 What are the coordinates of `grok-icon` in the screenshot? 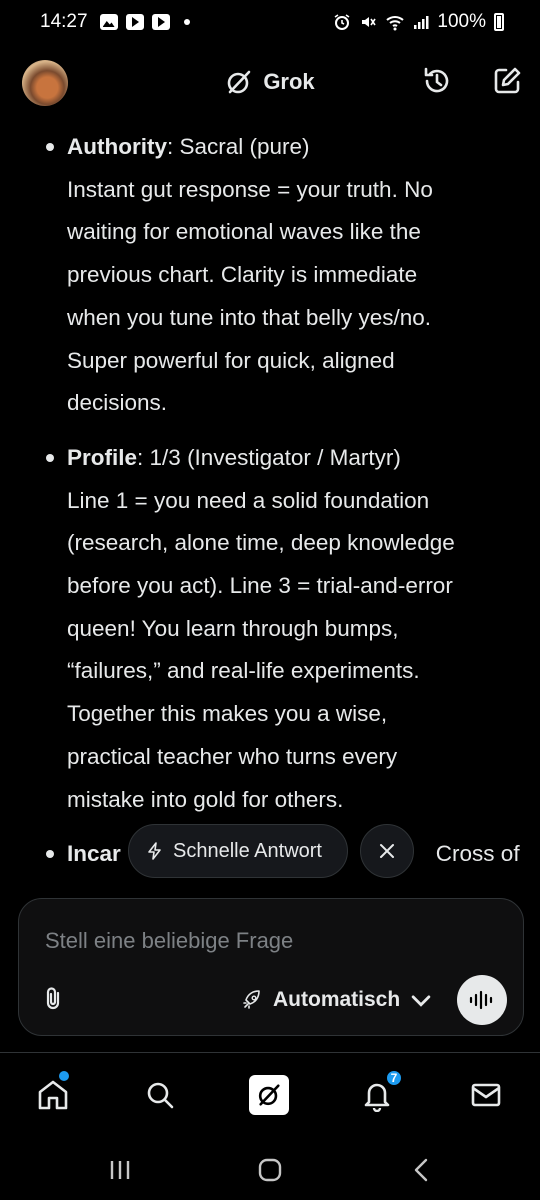 It's located at (269, 1095).